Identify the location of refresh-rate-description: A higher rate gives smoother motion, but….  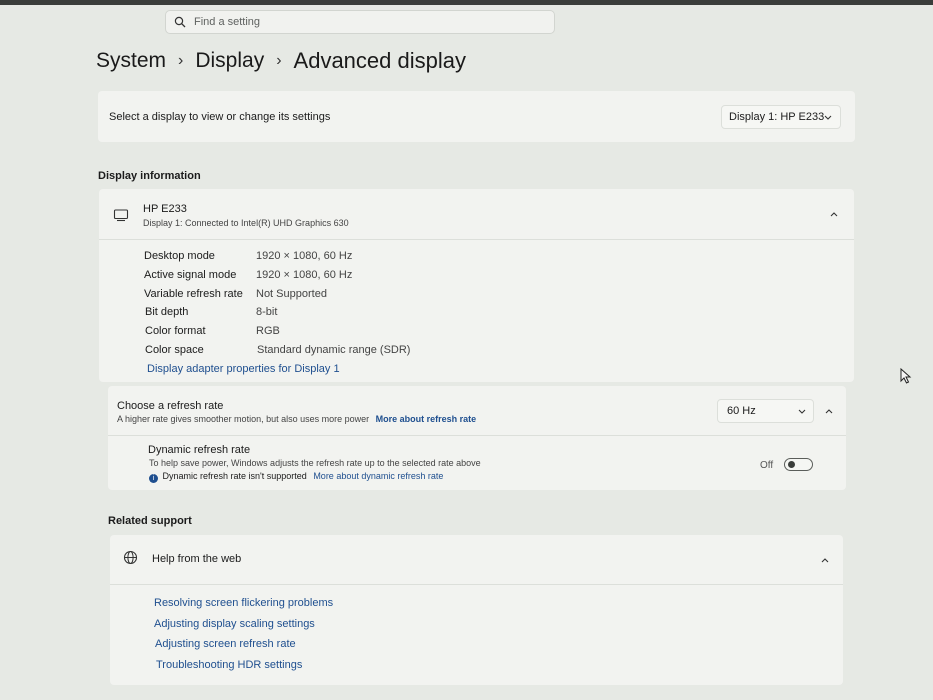
(243, 419).